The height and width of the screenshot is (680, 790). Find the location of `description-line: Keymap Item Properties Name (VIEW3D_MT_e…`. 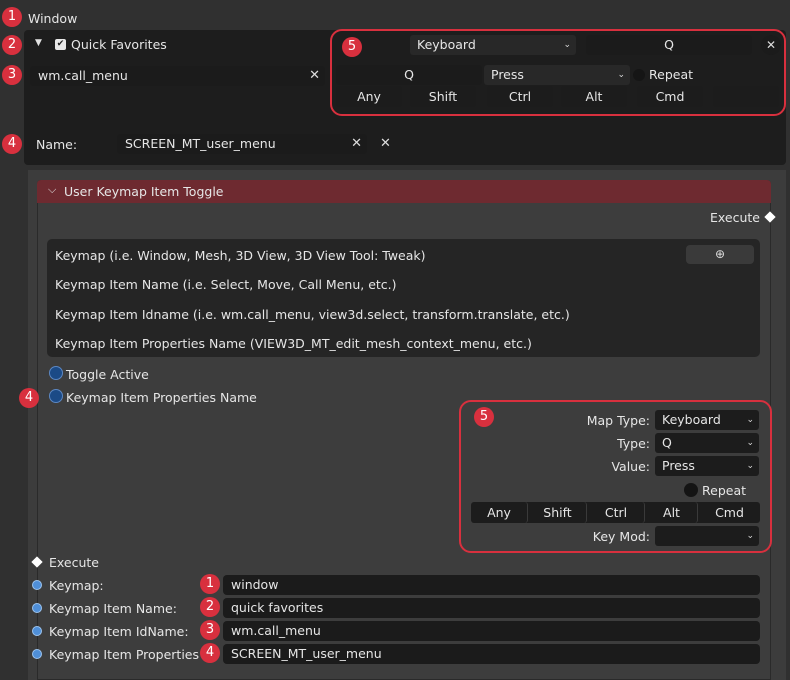

description-line: Keymap Item Properties Name (VIEW3D_MT_e… is located at coordinates (293, 343).